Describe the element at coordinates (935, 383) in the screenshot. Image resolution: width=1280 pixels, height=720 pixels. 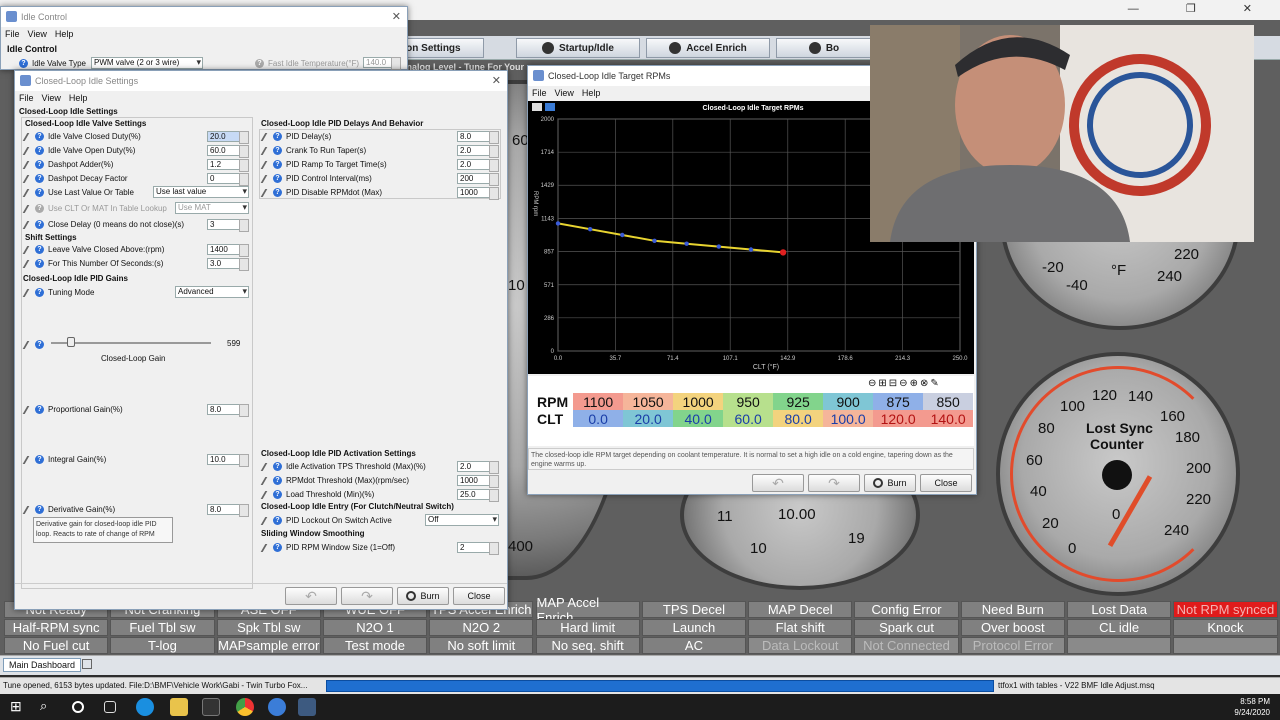
I see `edit-pencil-icon: ✎` at that location.